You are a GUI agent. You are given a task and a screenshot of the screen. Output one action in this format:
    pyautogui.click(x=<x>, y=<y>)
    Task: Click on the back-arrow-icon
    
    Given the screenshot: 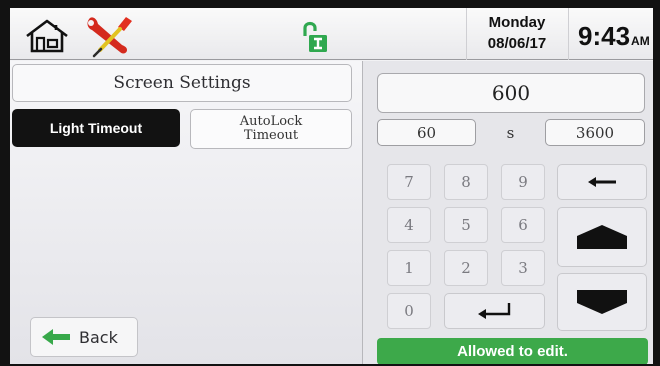 What is the action you would take?
    pyautogui.click(x=56, y=337)
    